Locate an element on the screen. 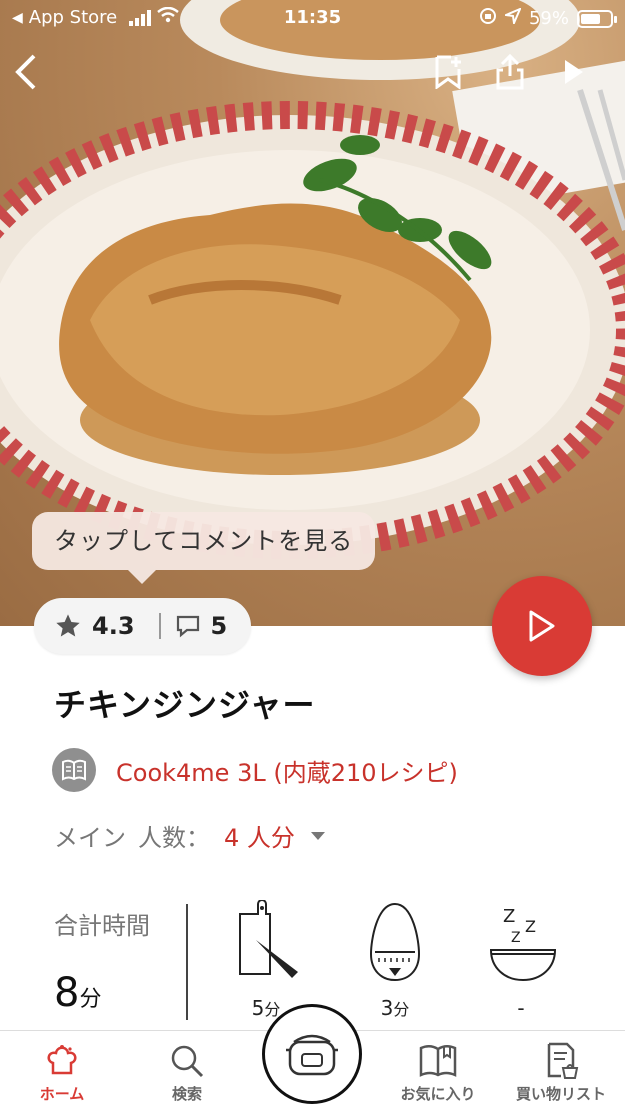  share-icon is located at coordinates (510, 72).